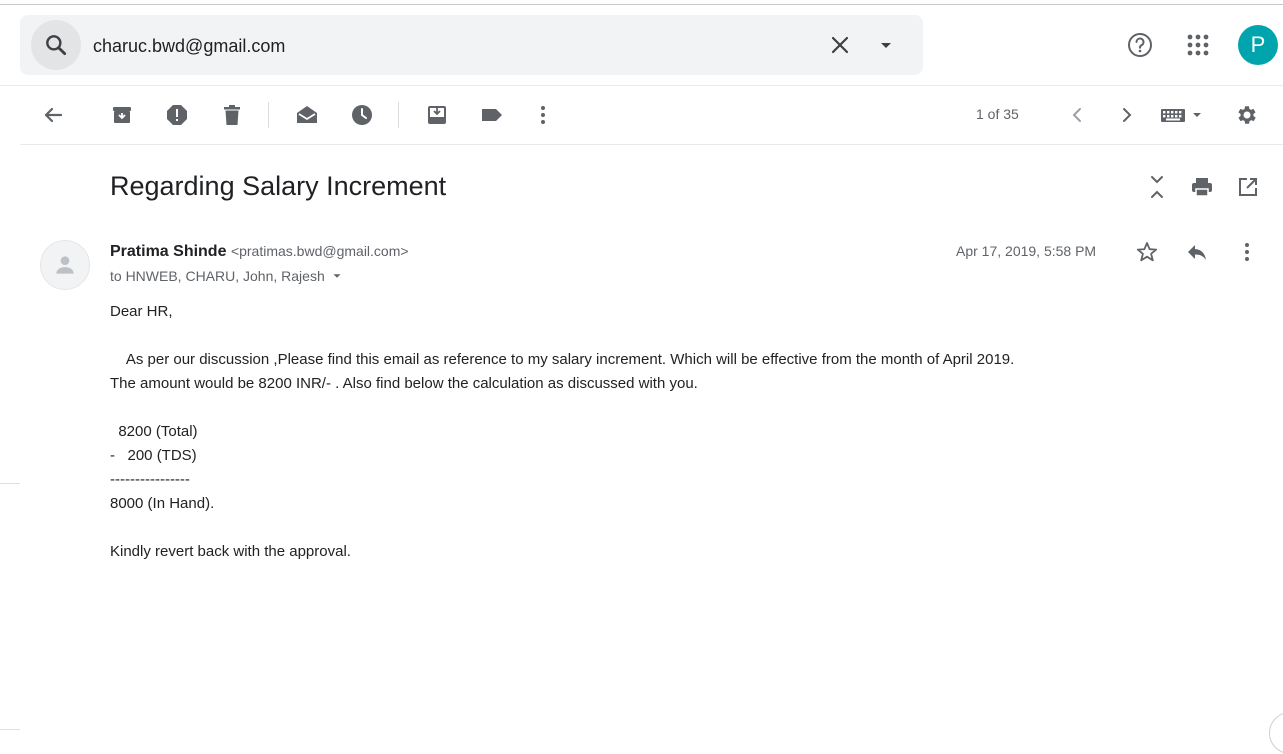 This screenshot has width=1283, height=754. I want to click on print-icon, so click(1202, 187).